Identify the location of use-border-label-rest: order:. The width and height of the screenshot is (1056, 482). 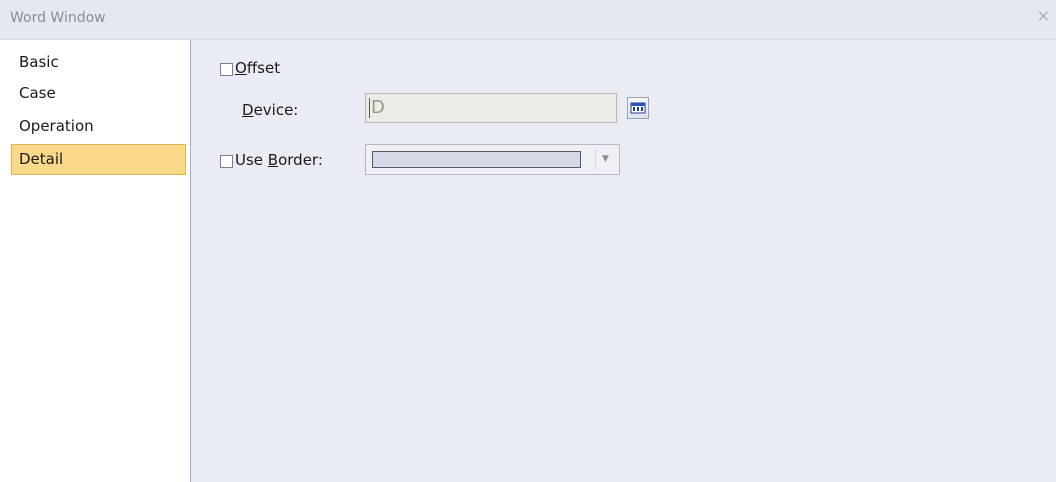
(300, 160).